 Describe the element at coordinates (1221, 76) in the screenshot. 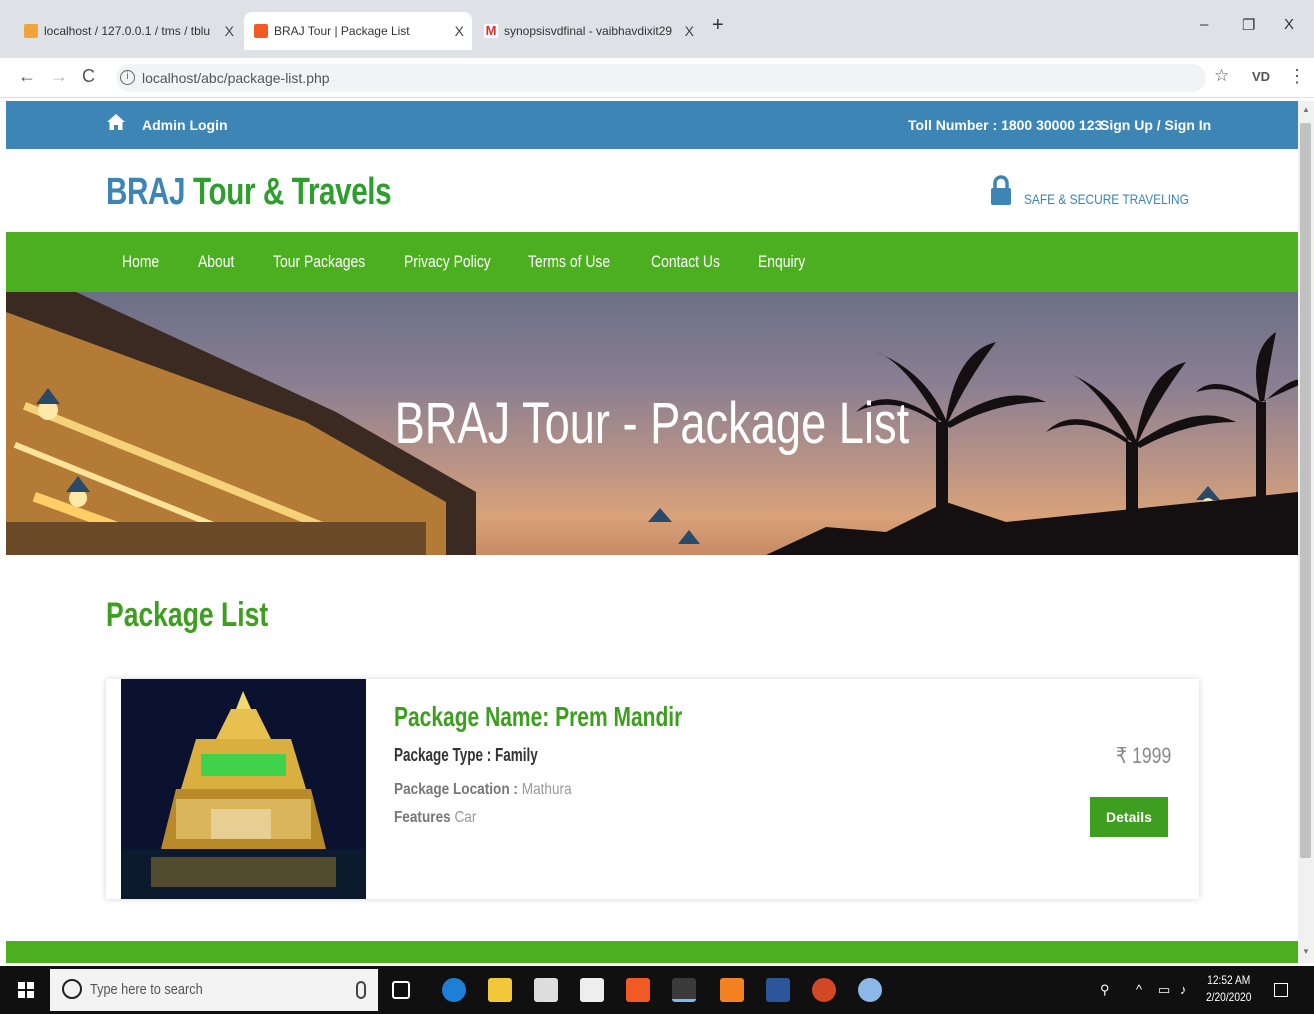

I see `bookmark-star-icon: ☆` at that location.